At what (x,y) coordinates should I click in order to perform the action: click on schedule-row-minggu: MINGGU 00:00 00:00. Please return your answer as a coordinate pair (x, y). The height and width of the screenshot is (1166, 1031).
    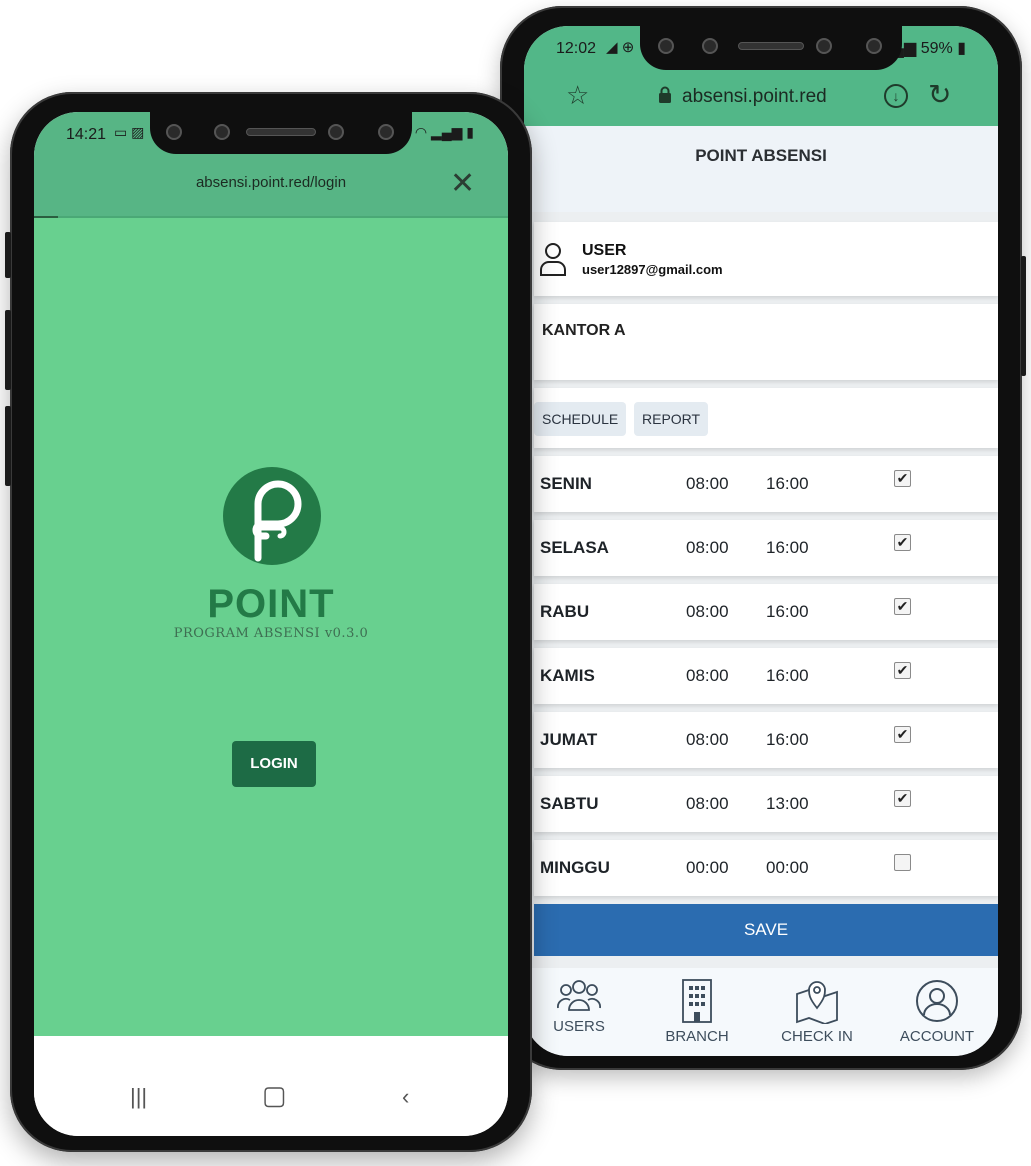
    Looking at the image, I should click on (766, 868).